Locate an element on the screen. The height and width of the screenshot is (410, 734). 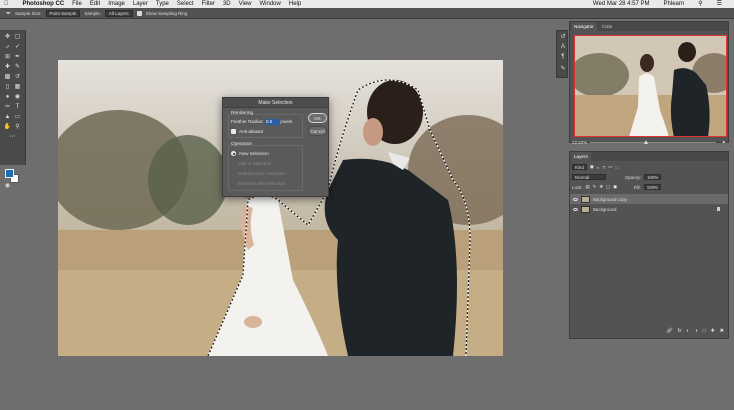
type-tool-icon: T is located at coordinates (17, 107).